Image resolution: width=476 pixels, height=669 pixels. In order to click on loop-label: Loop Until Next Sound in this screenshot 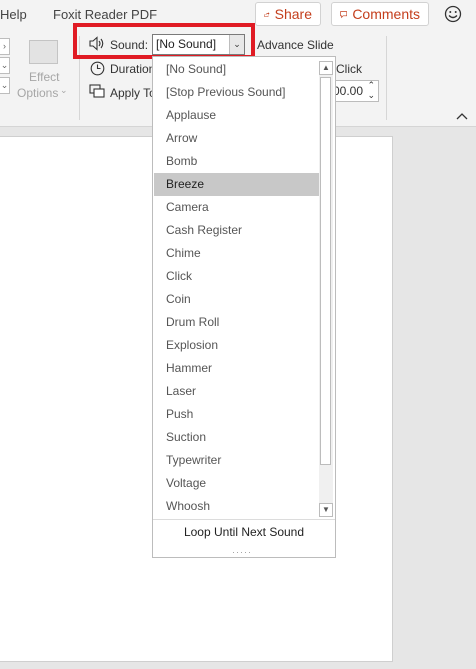, I will do `click(244, 532)`.